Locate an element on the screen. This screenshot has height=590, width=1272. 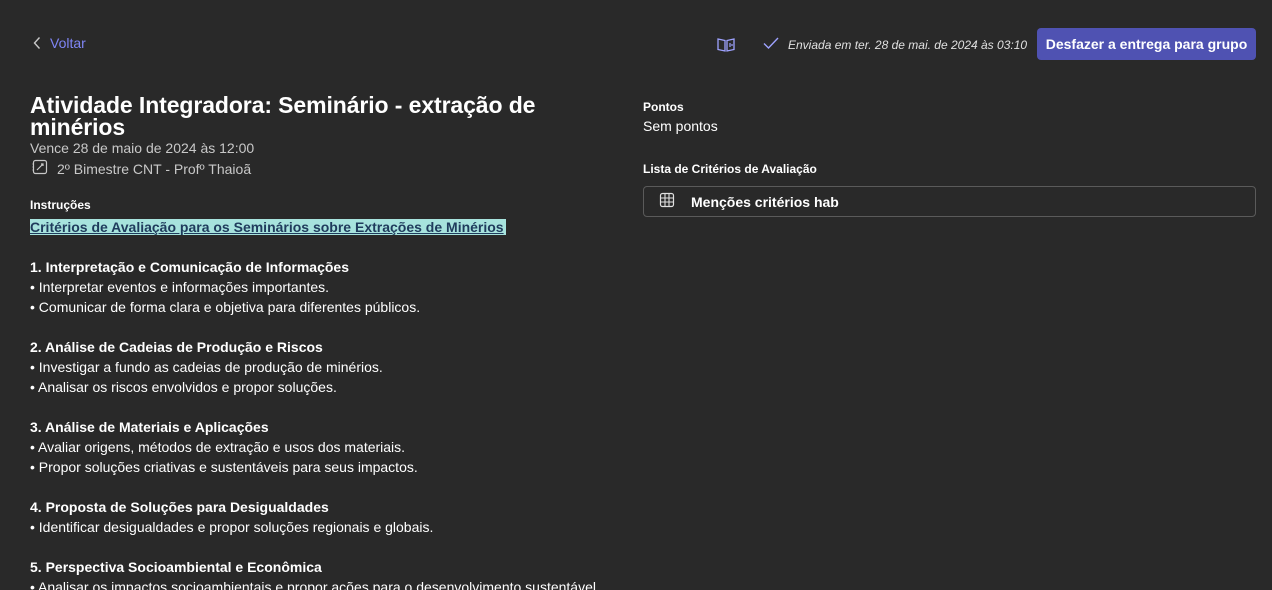
class-info: 2º Bimestre CNT - Profº Thaioã is located at coordinates (141, 168).